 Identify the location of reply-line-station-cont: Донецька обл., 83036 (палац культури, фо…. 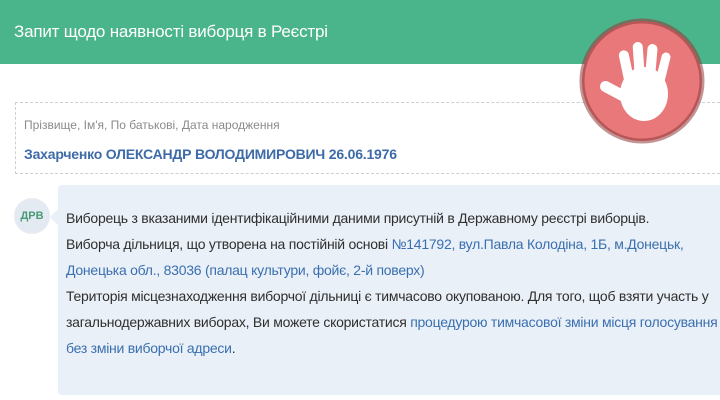
(391, 270).